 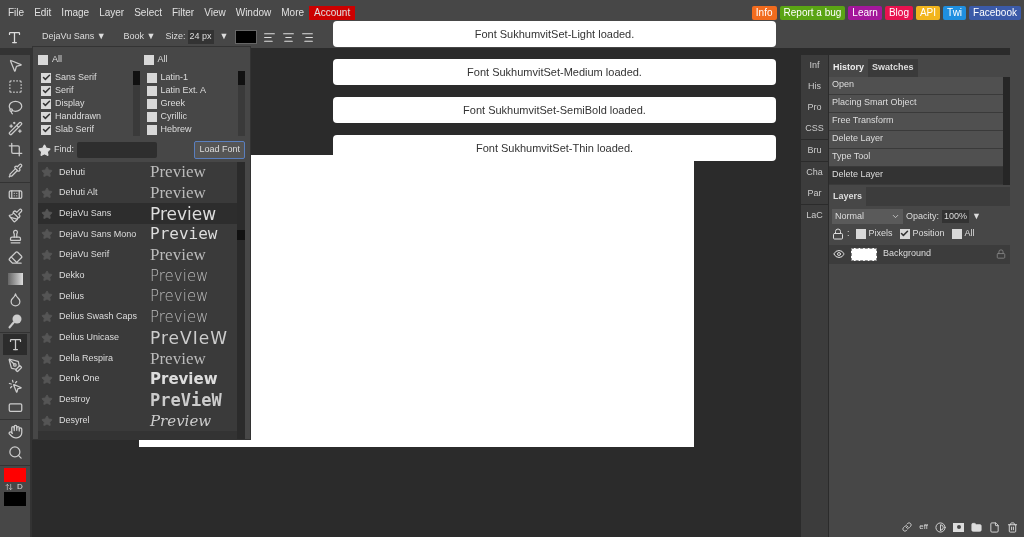 I want to click on opacity-dropdown: ▼, so click(x=976, y=216).